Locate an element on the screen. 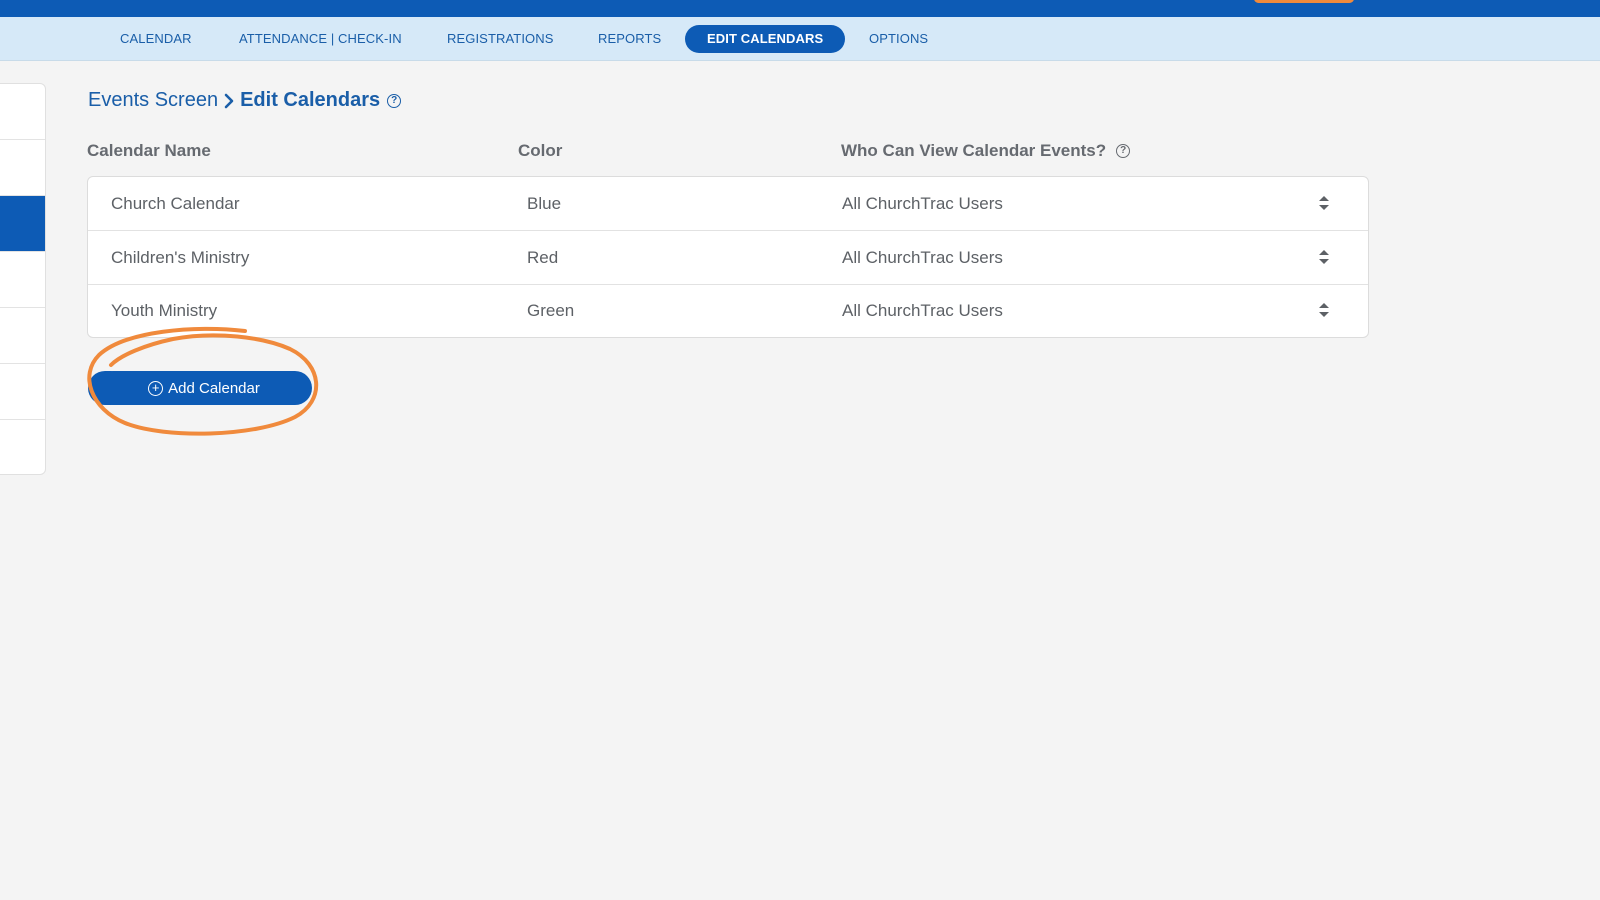 Image resolution: width=1600 pixels, height=900 pixels. column-header-visibility: Who Can View Calendar Events? ? is located at coordinates (986, 151).